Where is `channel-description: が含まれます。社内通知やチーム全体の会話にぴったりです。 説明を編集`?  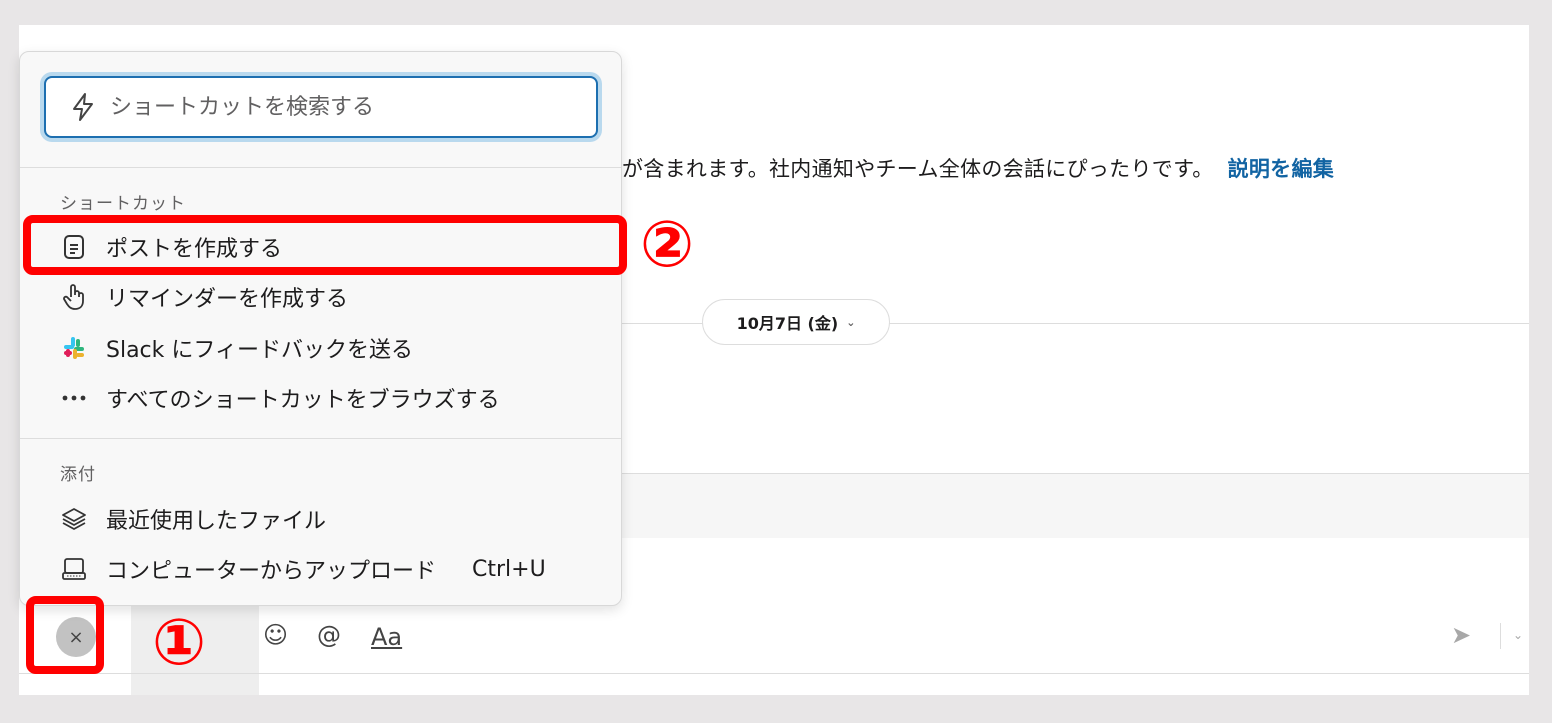 channel-description: が含まれます。社内通知やチーム全体の会話にぴったりです。 説明を編集 is located at coordinates (978, 168).